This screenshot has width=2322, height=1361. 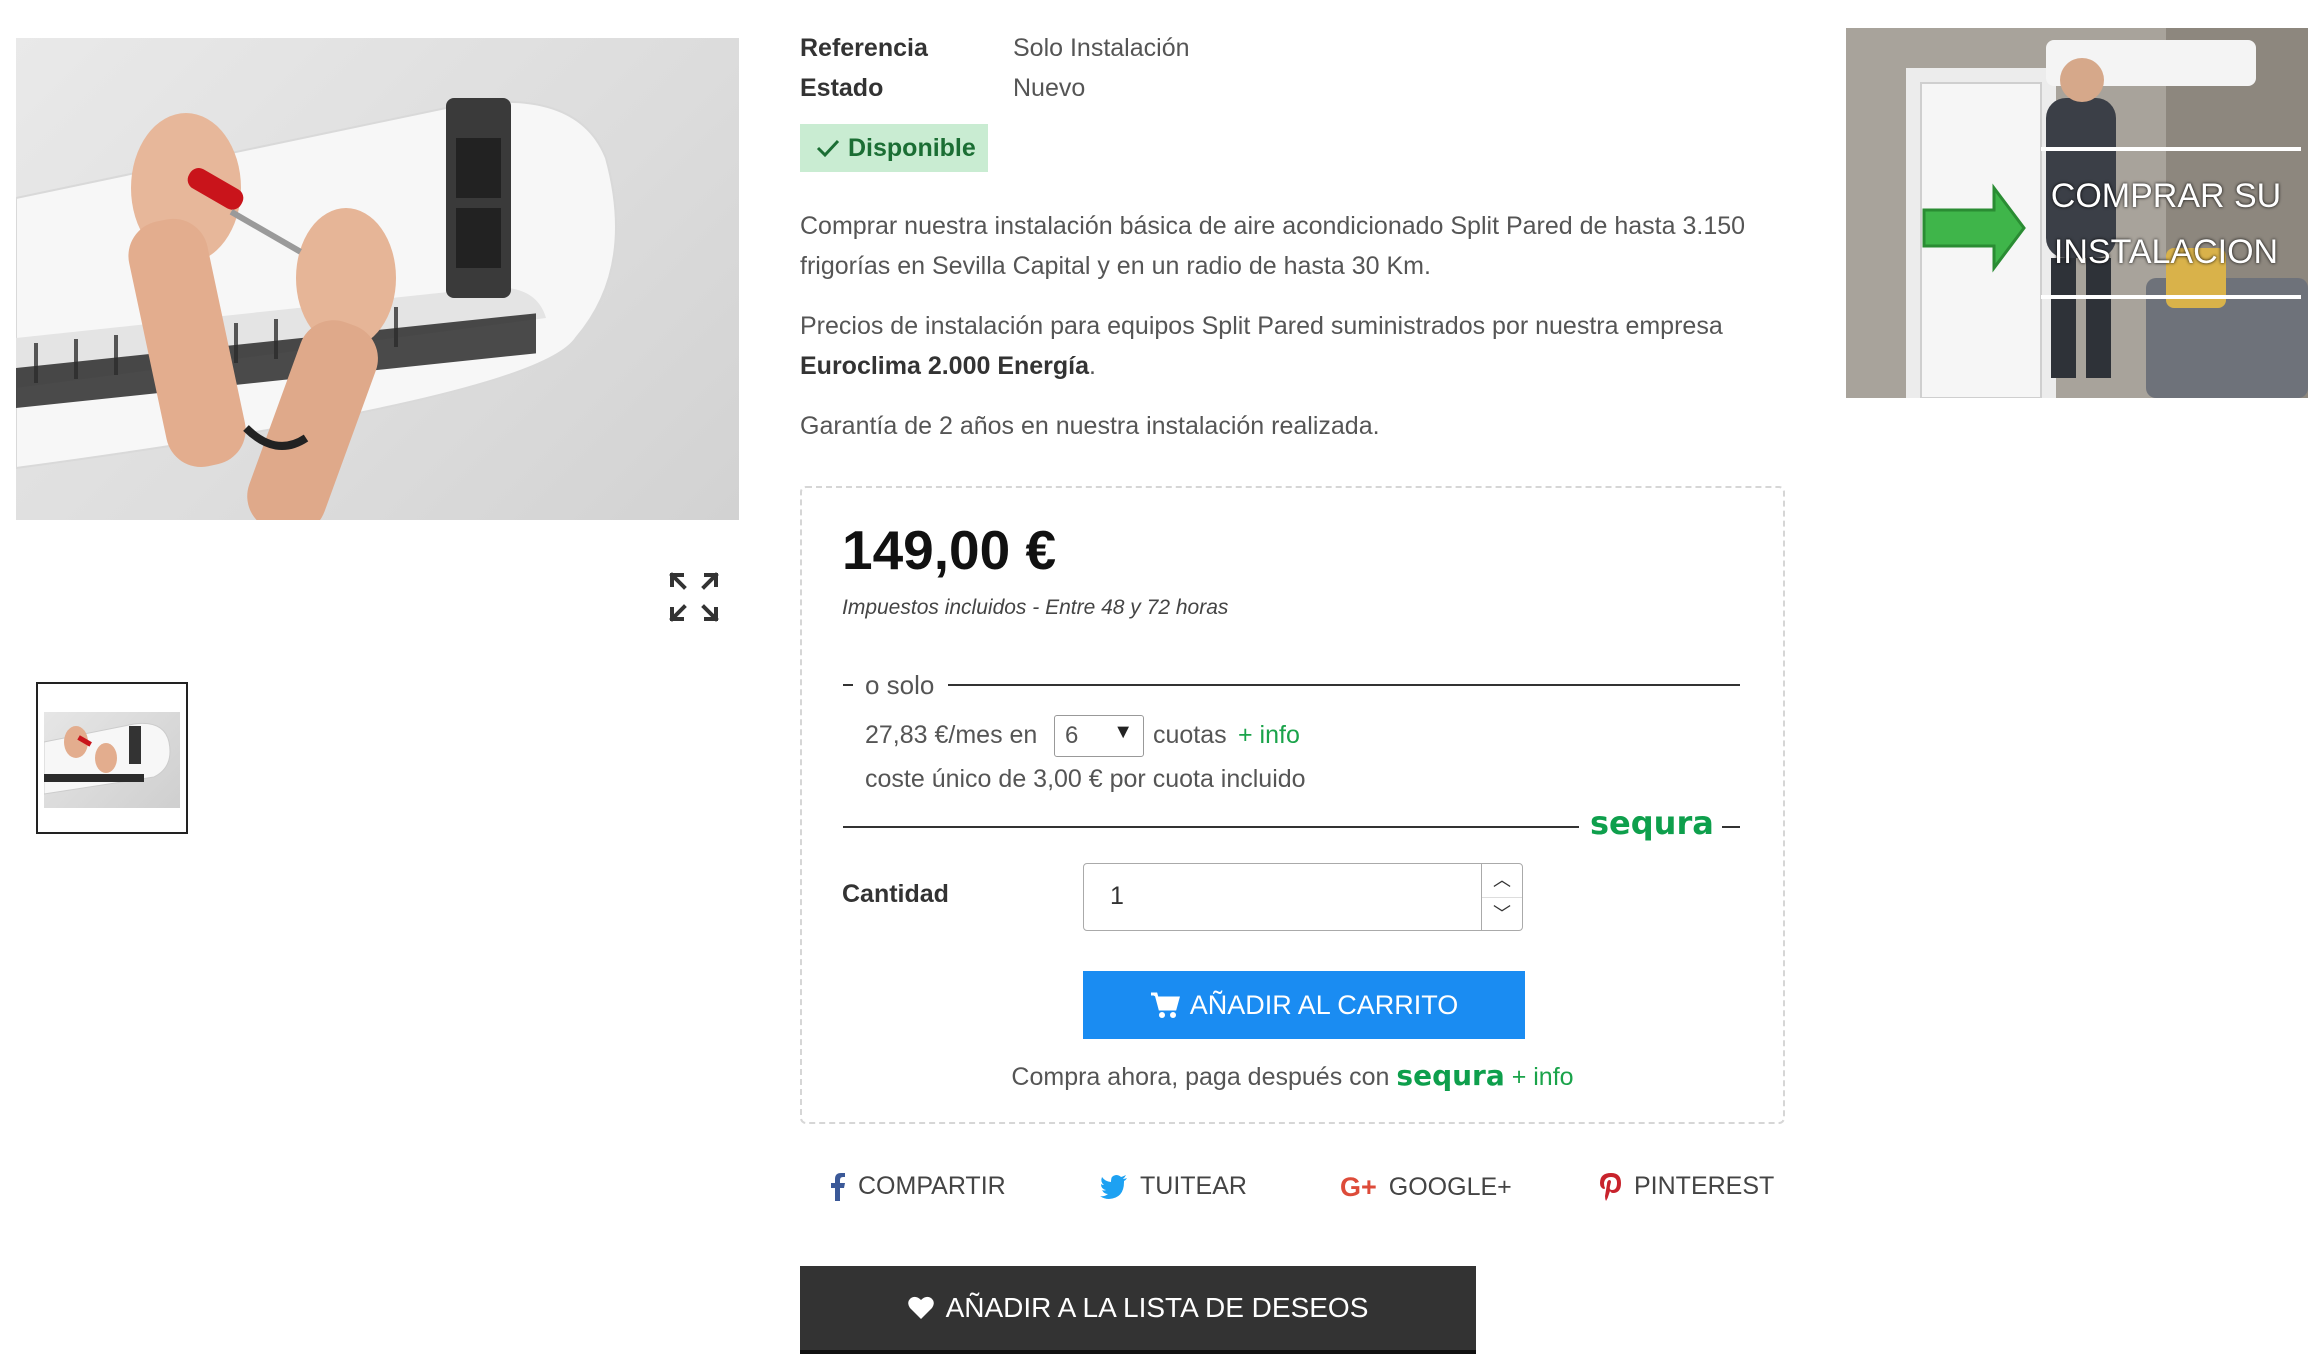 I want to click on availability-text: Disponible, so click(x=912, y=148).